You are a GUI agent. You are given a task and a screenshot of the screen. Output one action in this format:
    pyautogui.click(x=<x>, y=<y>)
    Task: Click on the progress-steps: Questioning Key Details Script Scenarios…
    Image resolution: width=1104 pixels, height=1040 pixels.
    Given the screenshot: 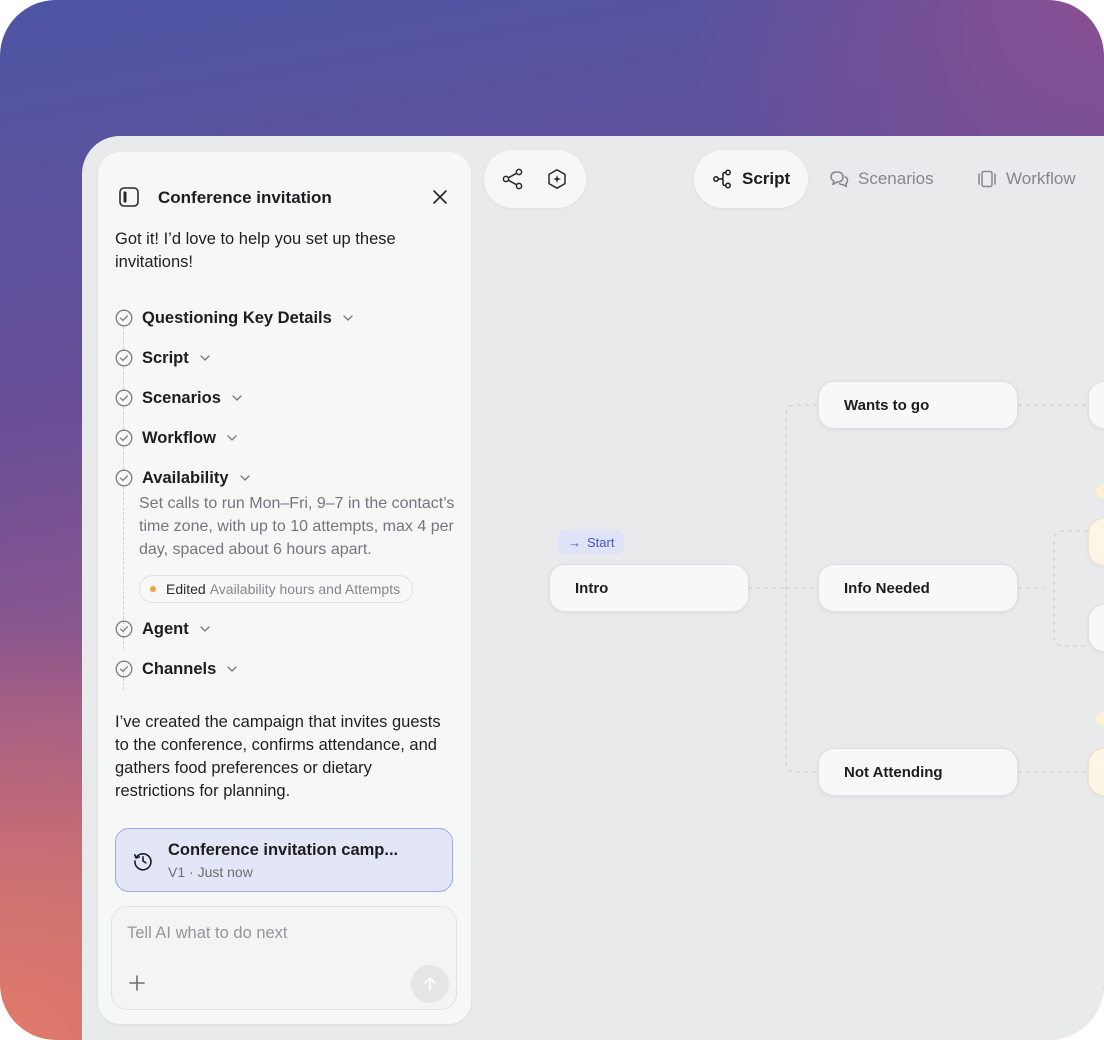 What is the action you would take?
    pyautogui.click(x=285, y=494)
    